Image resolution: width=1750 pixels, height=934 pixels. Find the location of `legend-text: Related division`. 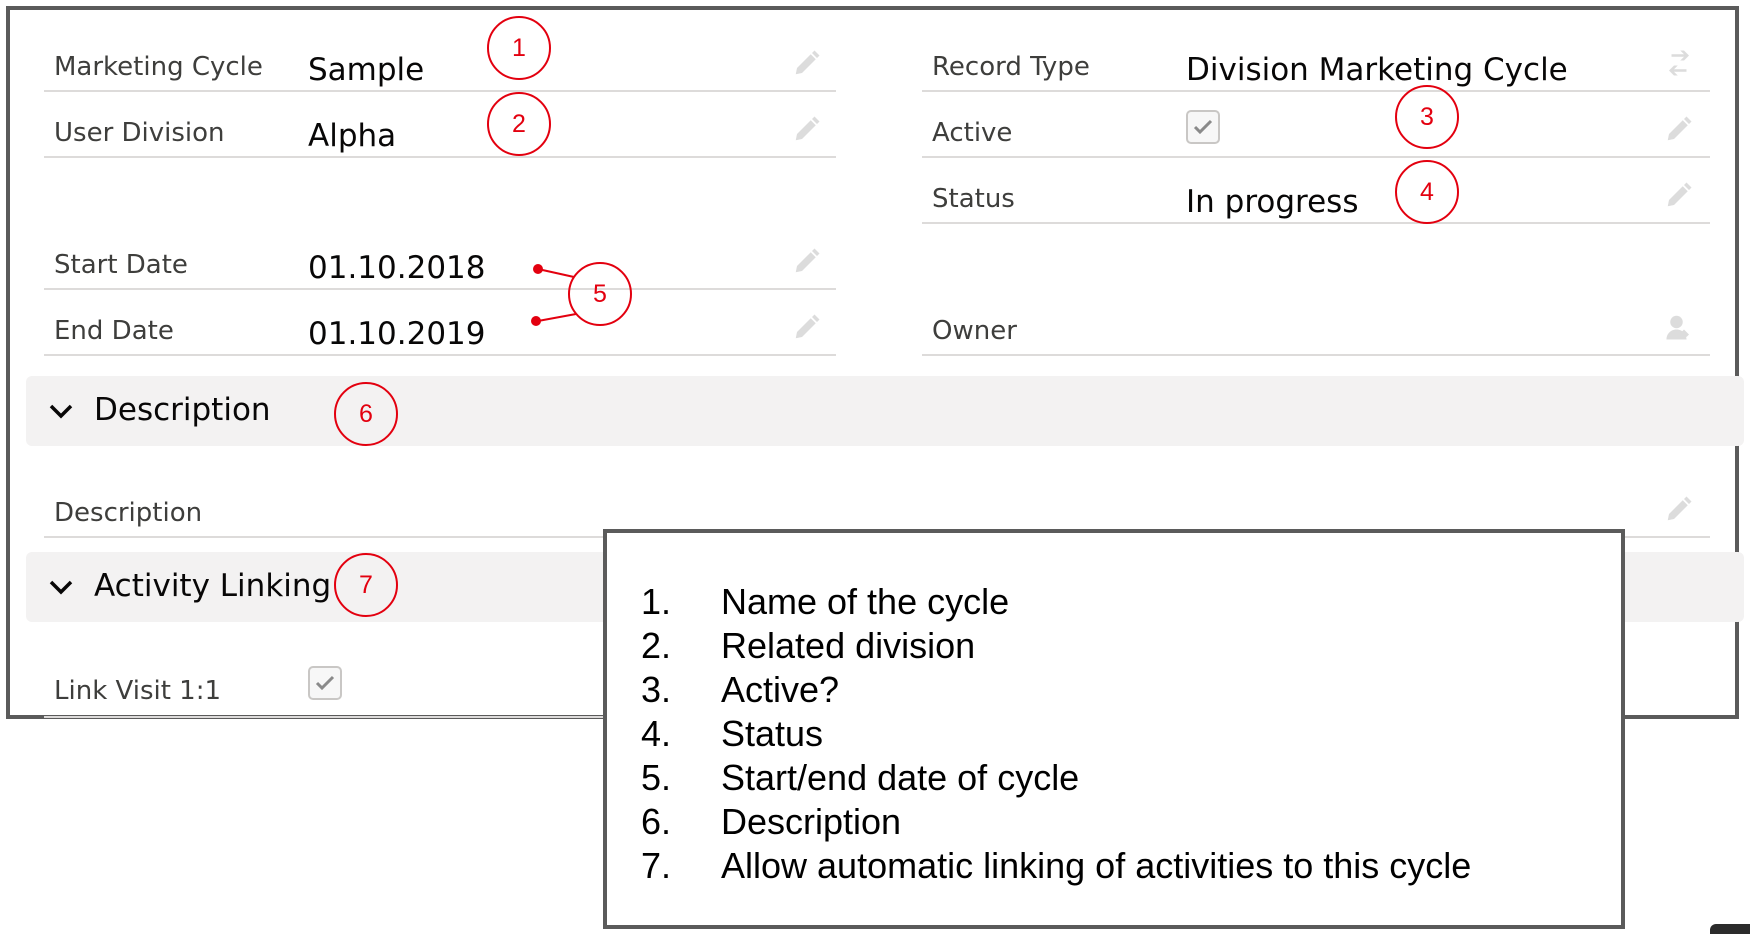

legend-text: Related division is located at coordinates (848, 645).